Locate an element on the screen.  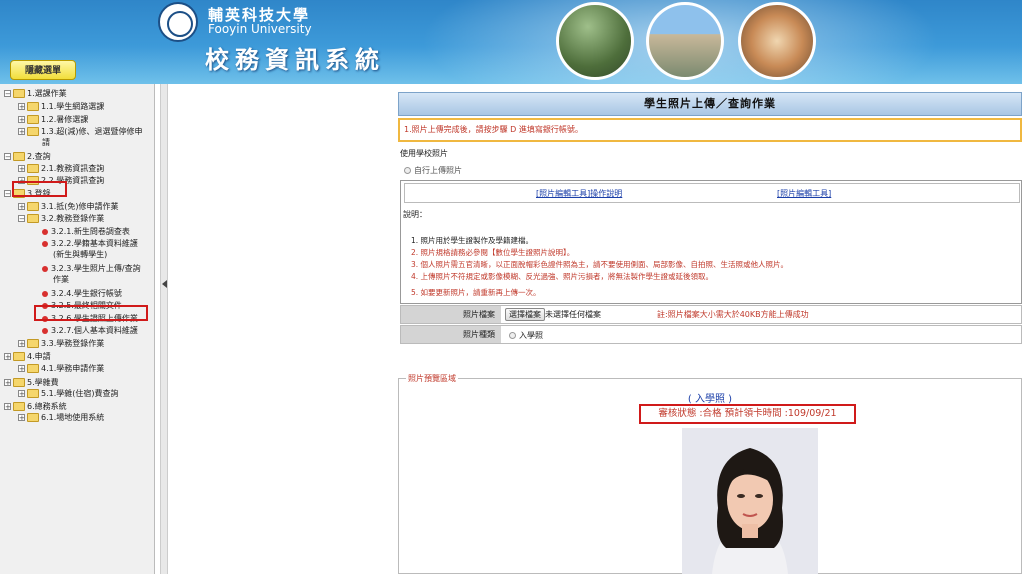
sidebar-item: 3.2.7.個人基本資料維護 is located at coordinates (90, 330).